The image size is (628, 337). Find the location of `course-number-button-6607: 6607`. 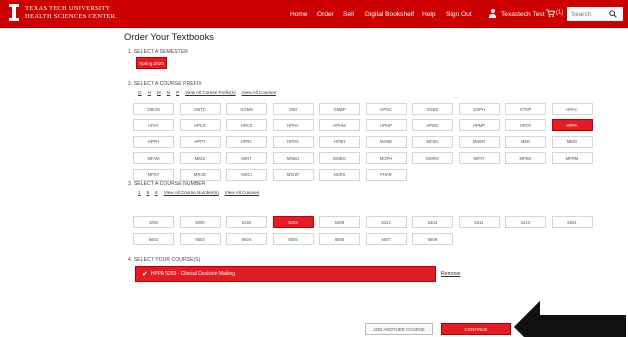

course-number-button-6607: 6607 is located at coordinates (386, 239).